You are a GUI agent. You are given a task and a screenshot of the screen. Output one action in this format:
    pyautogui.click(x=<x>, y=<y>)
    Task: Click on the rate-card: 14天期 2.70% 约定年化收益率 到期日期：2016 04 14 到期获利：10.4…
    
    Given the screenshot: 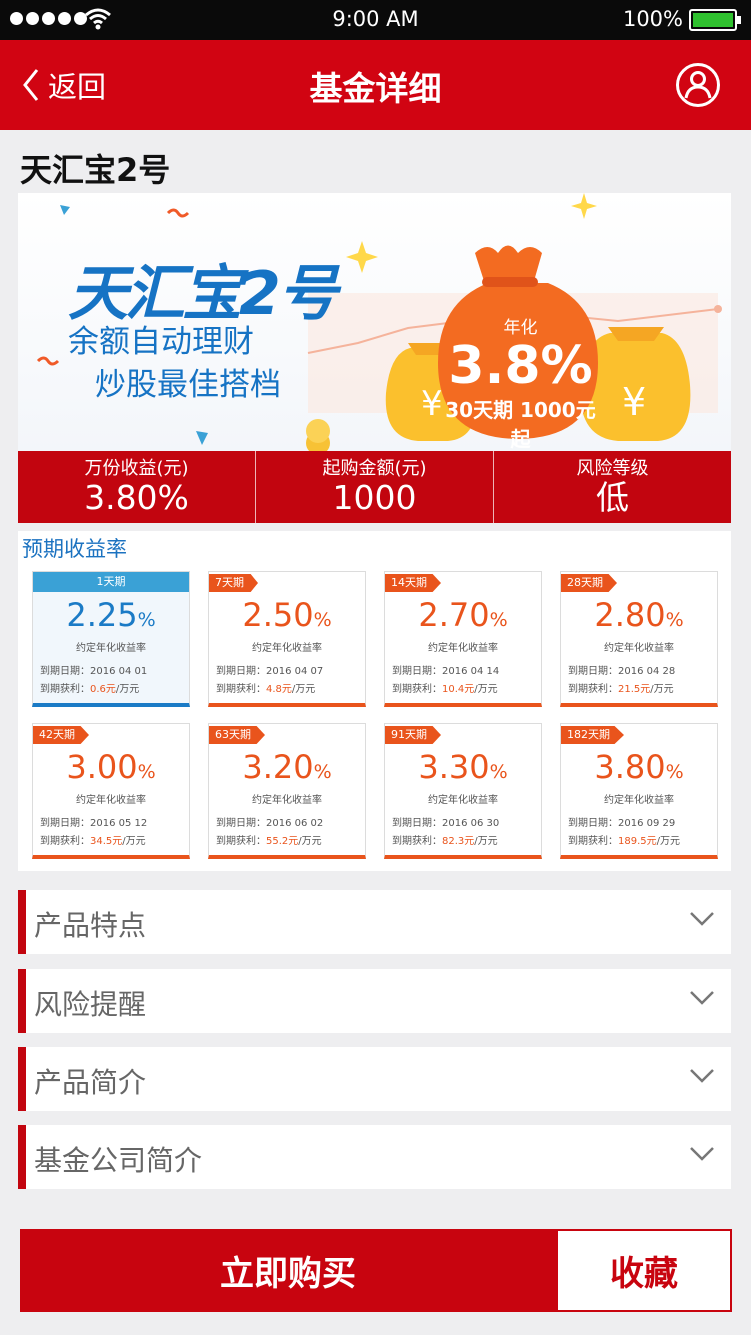 What is the action you would take?
    pyautogui.click(x=463, y=639)
    